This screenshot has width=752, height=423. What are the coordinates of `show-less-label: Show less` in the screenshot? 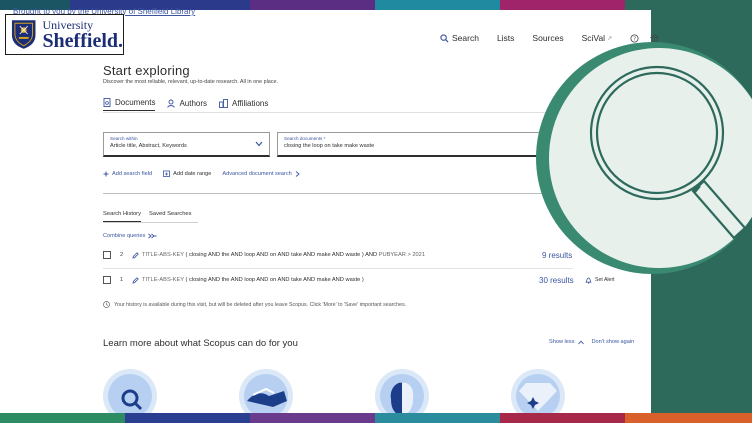 It's located at (562, 342).